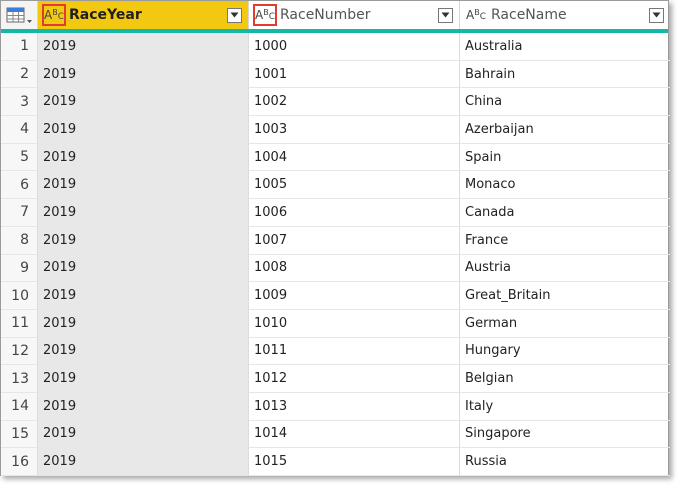 This screenshot has height=485, width=680. I want to click on cell-racenumber: 1002, so click(354, 102).